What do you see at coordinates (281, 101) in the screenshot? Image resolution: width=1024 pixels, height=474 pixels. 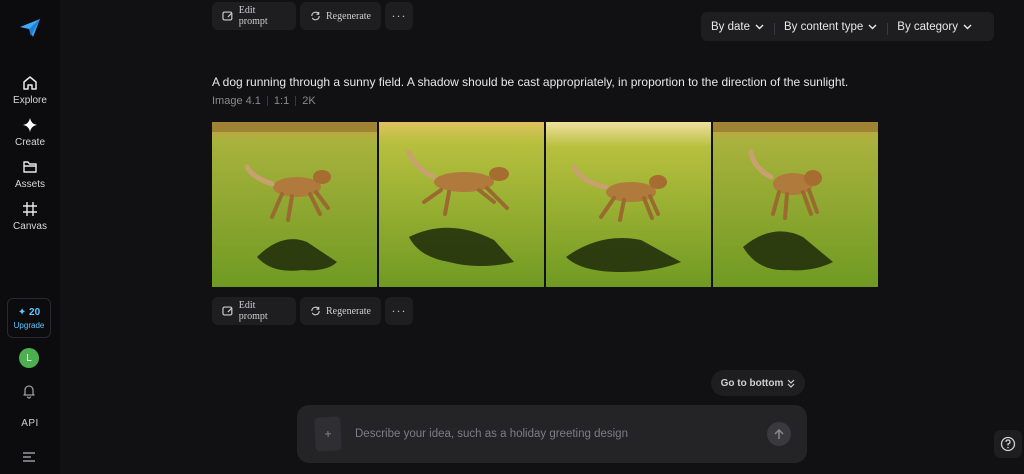 I see `ratio-label: 1:1` at bounding box center [281, 101].